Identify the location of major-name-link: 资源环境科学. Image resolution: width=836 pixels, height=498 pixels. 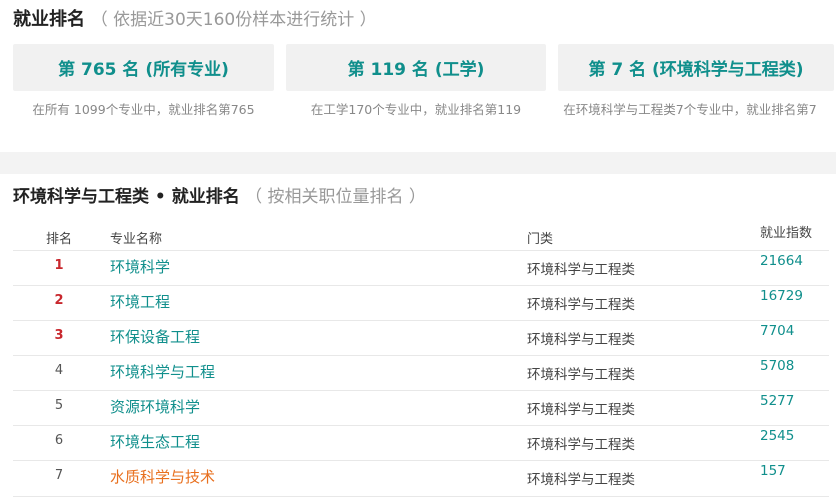
(155, 406).